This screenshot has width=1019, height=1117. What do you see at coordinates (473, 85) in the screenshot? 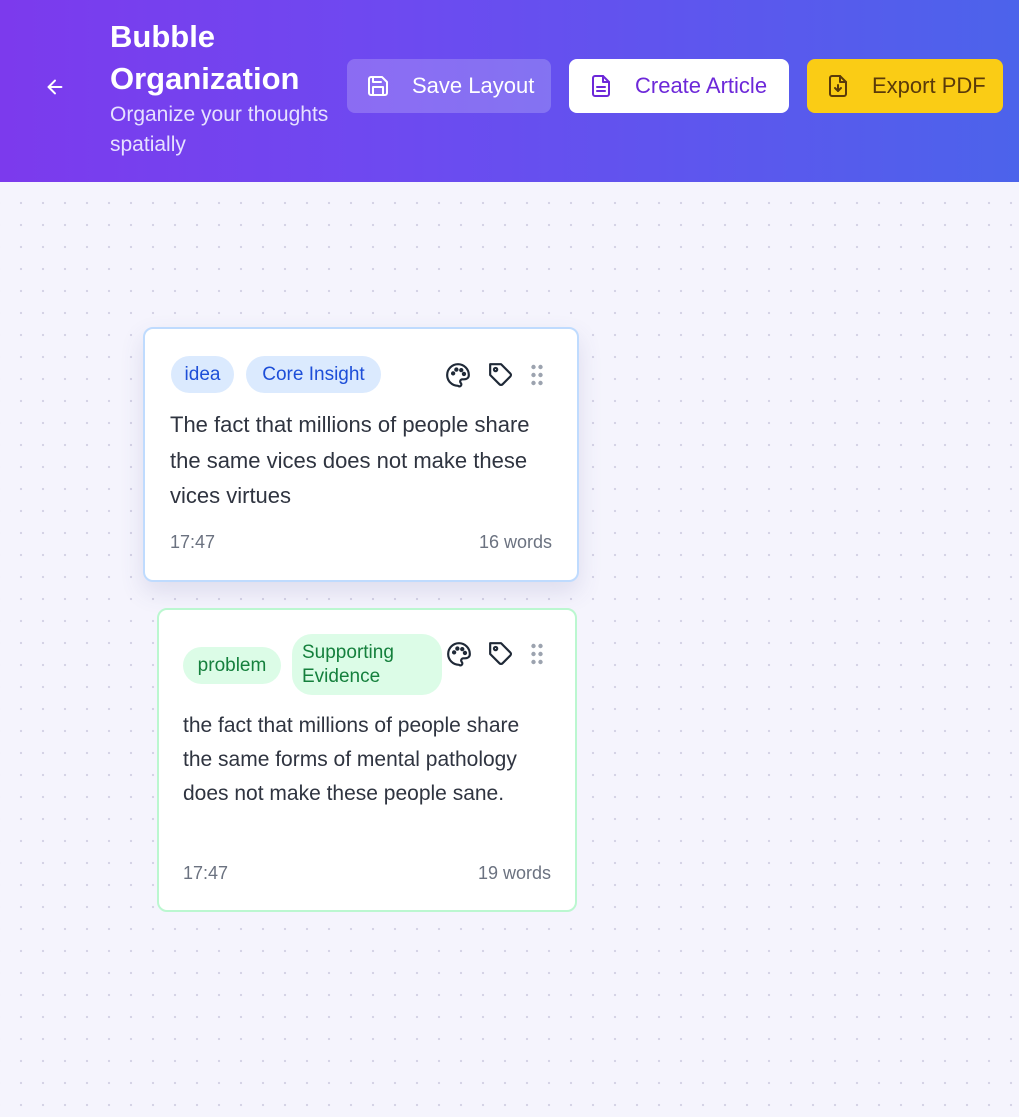
I see `save-layout-label: Save Layout` at bounding box center [473, 85].